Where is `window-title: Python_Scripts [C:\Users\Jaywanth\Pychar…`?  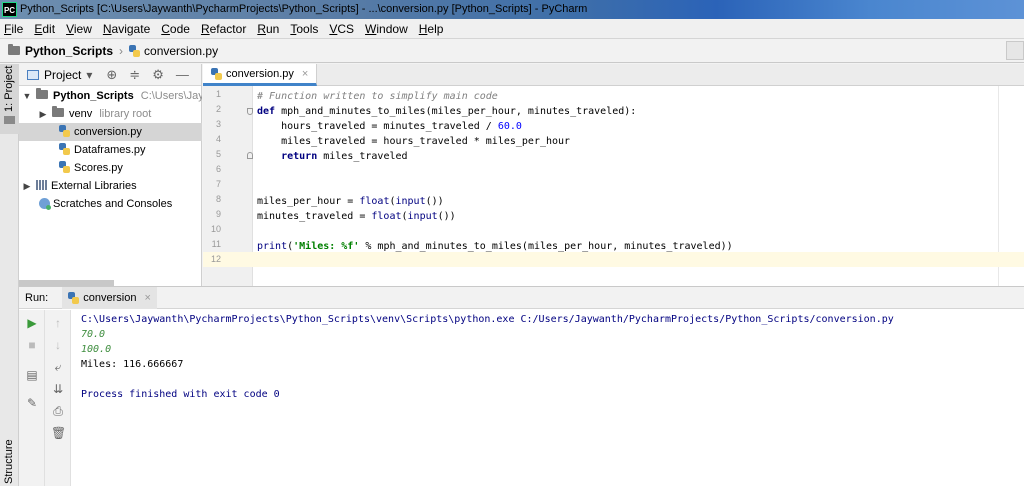
window-title: Python_Scripts [C:\Users\Jaywanth\Pychar… is located at coordinates (304, 9).